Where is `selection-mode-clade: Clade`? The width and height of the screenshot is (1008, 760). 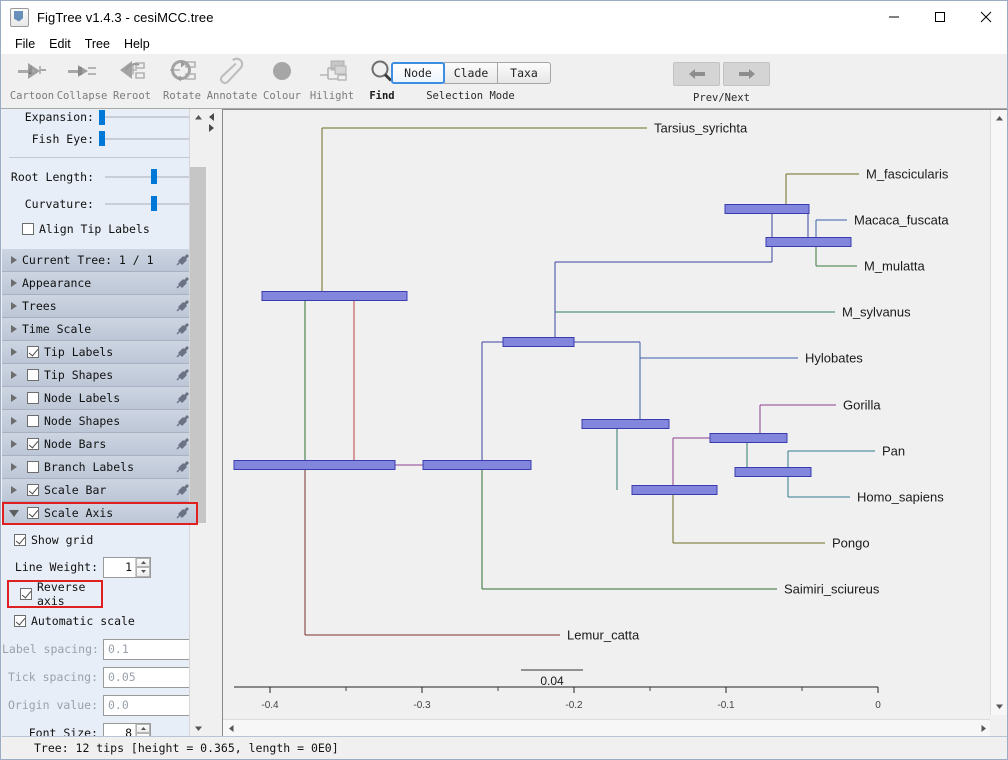
selection-mode-clade: Clade is located at coordinates (471, 73).